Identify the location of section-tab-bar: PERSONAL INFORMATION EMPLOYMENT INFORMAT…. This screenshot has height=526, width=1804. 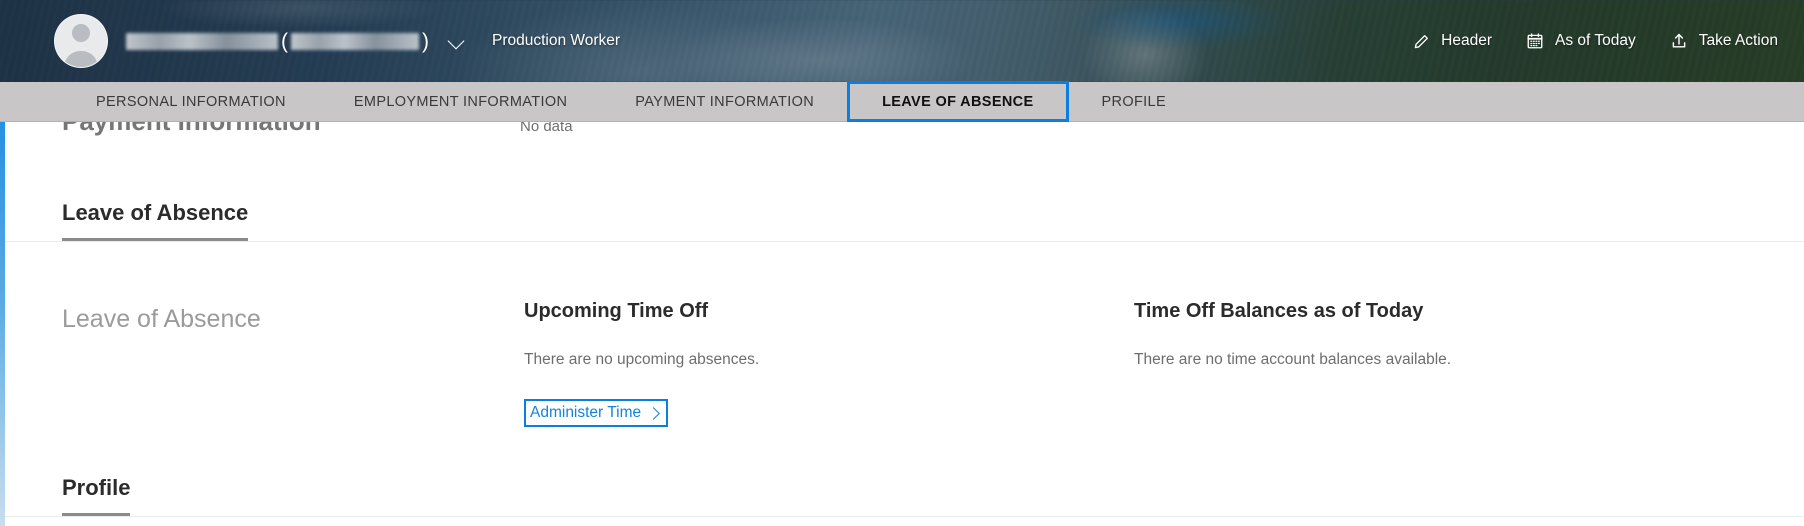
(902, 101).